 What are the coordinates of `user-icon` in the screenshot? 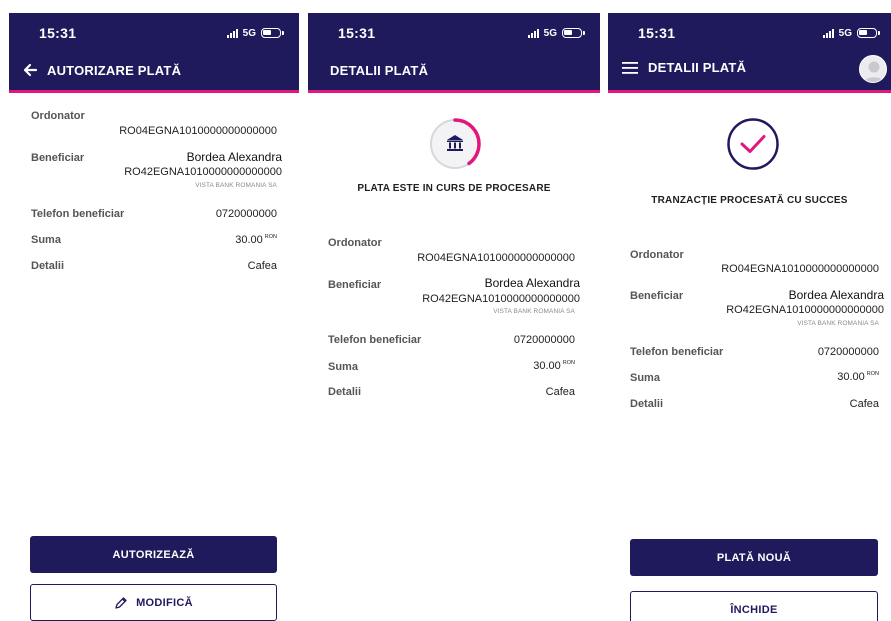 It's located at (874, 71).